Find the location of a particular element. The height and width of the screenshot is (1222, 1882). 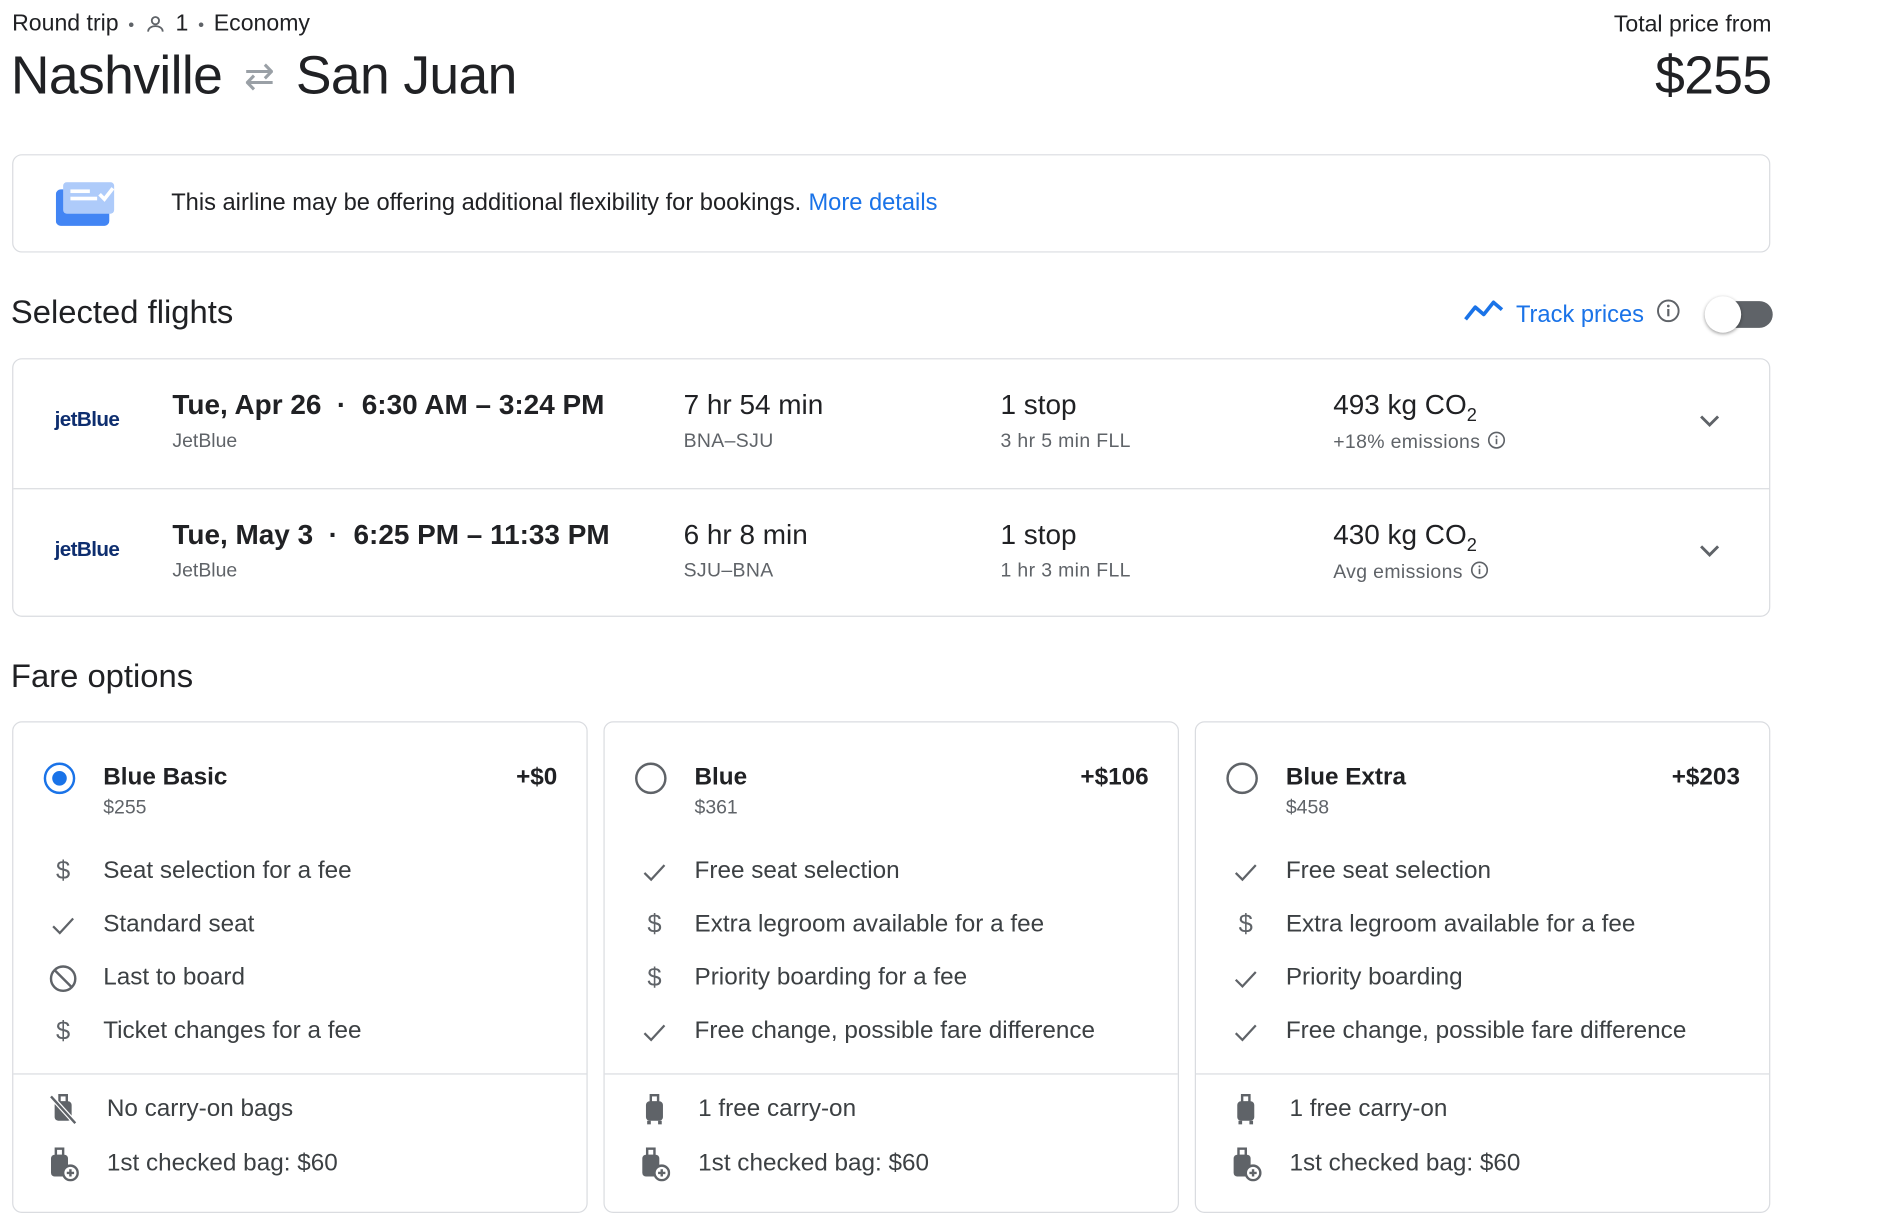

fare-price: $255 is located at coordinates (125, 808).